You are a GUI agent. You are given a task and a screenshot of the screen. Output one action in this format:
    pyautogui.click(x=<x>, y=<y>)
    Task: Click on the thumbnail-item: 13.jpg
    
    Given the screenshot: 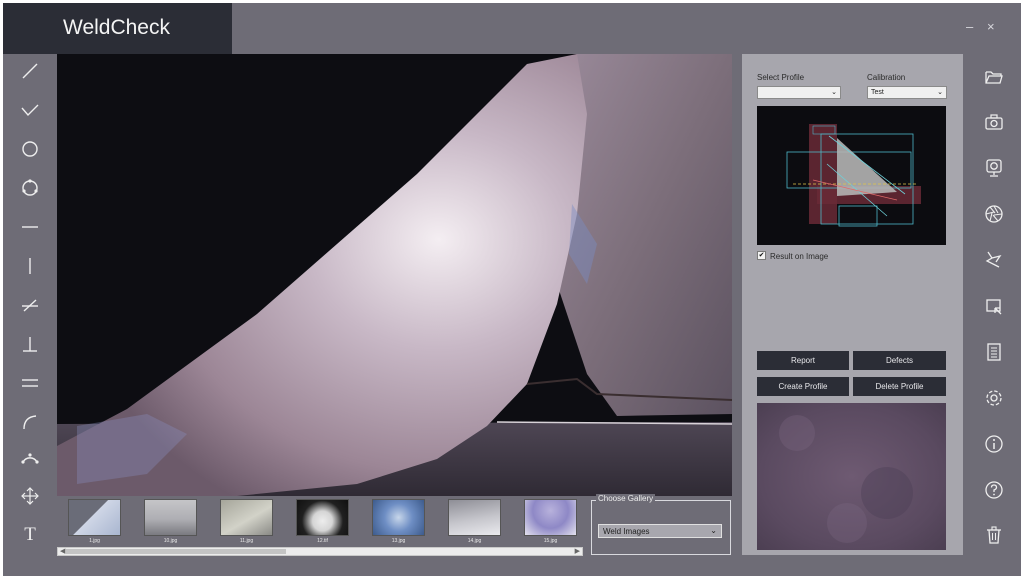 What is the action you would take?
    pyautogui.click(x=398, y=521)
    